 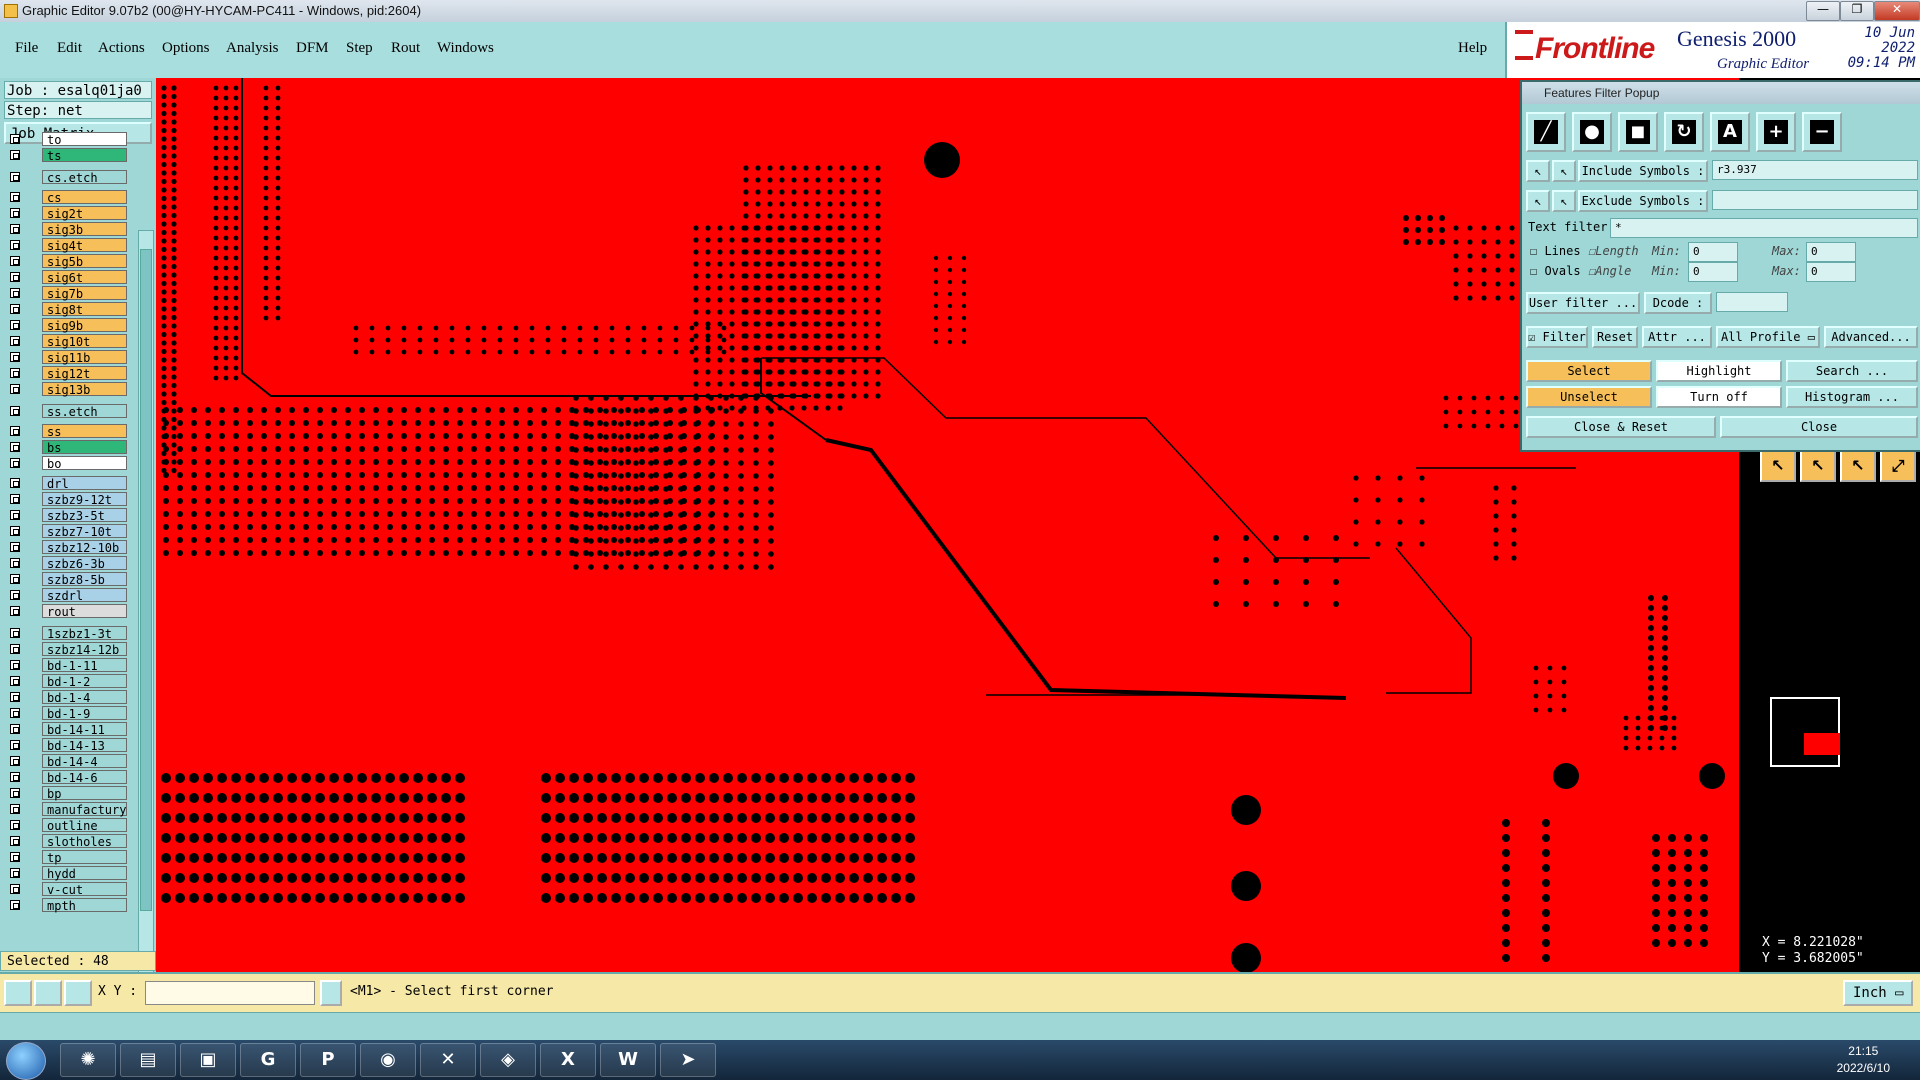 I want to click on word-app-icon: W, so click(x=628, y=1060).